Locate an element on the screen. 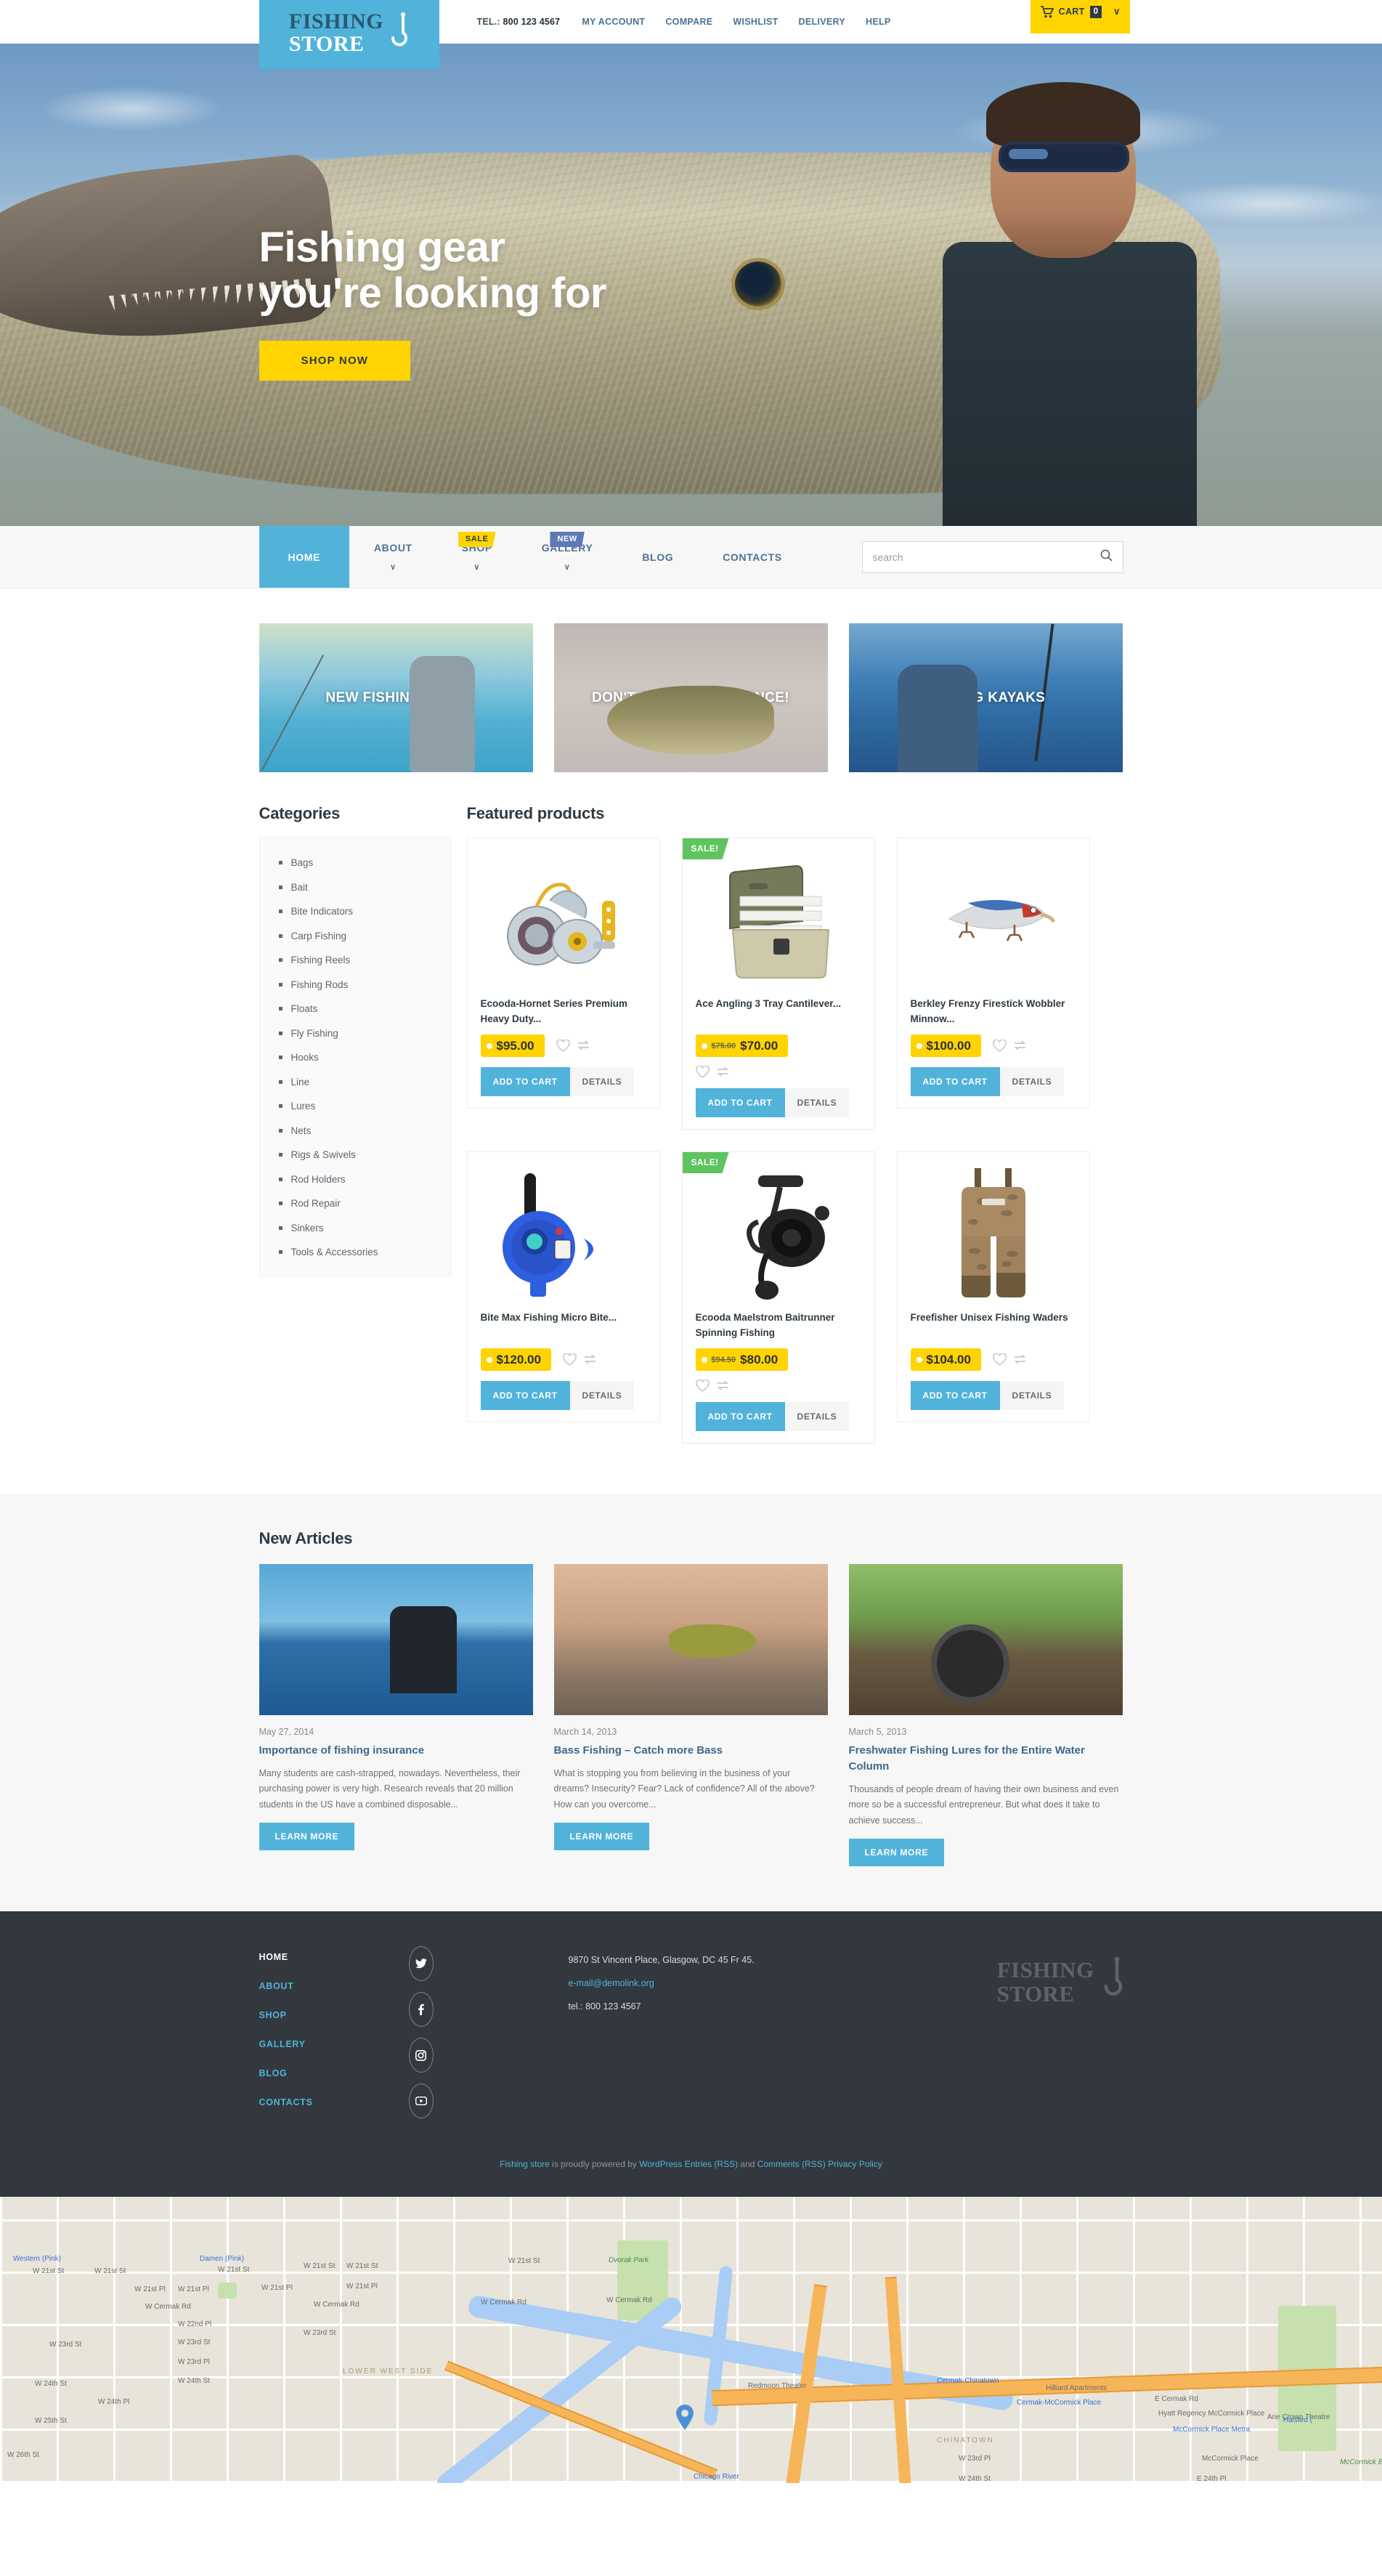 The image size is (1382, 2576). footer-link-blog: BLOG is located at coordinates (334, 2073).